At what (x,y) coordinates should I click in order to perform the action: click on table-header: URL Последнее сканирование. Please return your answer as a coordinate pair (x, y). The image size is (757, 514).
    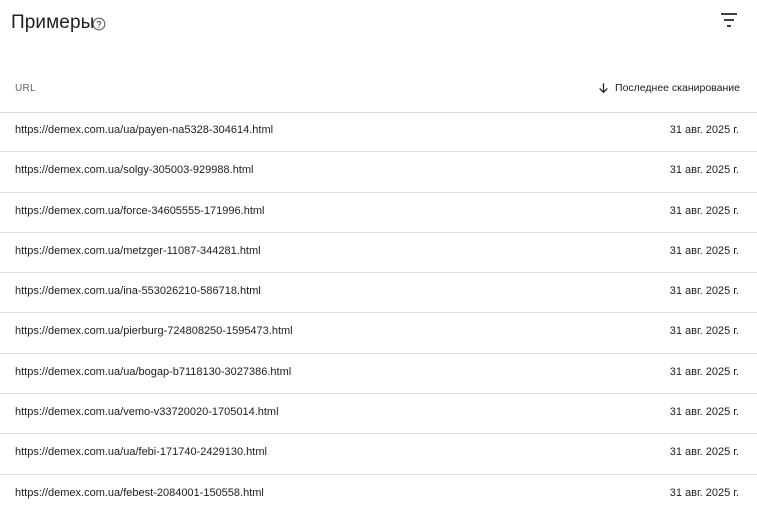
    Looking at the image, I should click on (378, 92).